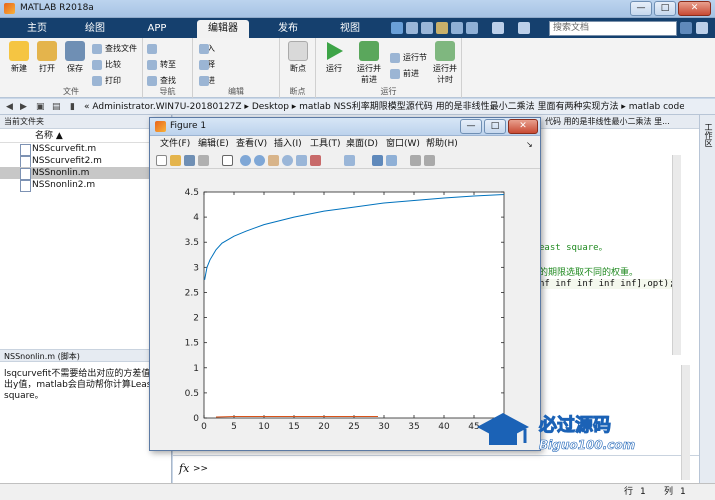  What do you see at coordinates (589, 273) in the screenshot?
I see `code-comment-2: 的期限选取不同的权重。` at bounding box center [589, 273].